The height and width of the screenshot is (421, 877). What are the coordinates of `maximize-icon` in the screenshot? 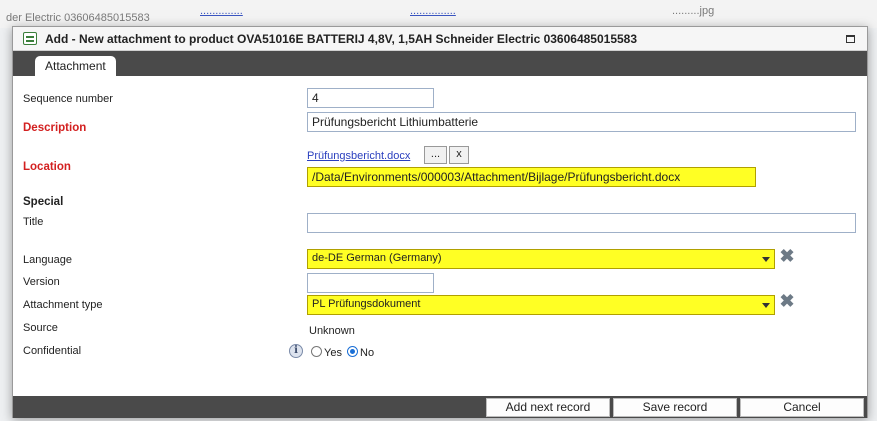 It's located at (850, 39).